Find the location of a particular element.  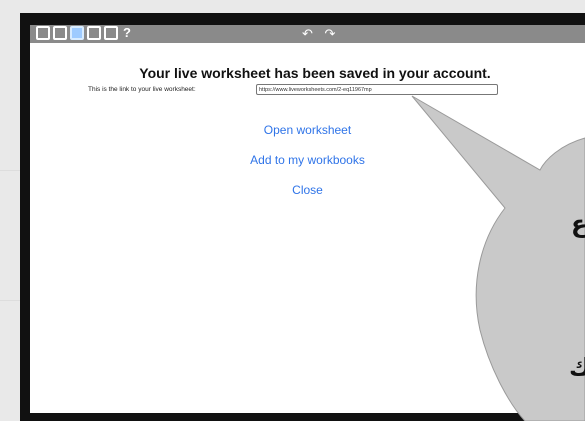

export-icon is located at coordinates (111, 33).